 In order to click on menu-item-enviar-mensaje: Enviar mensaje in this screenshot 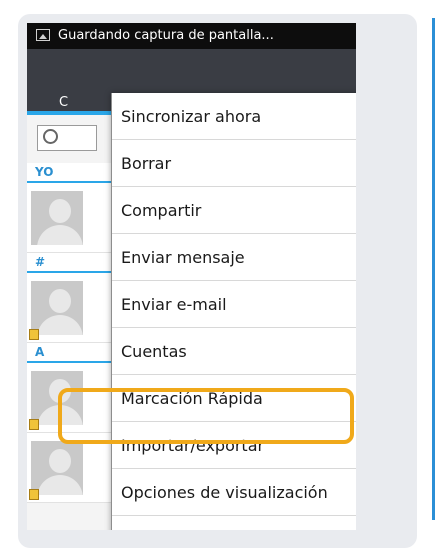, I will do `click(234, 257)`.